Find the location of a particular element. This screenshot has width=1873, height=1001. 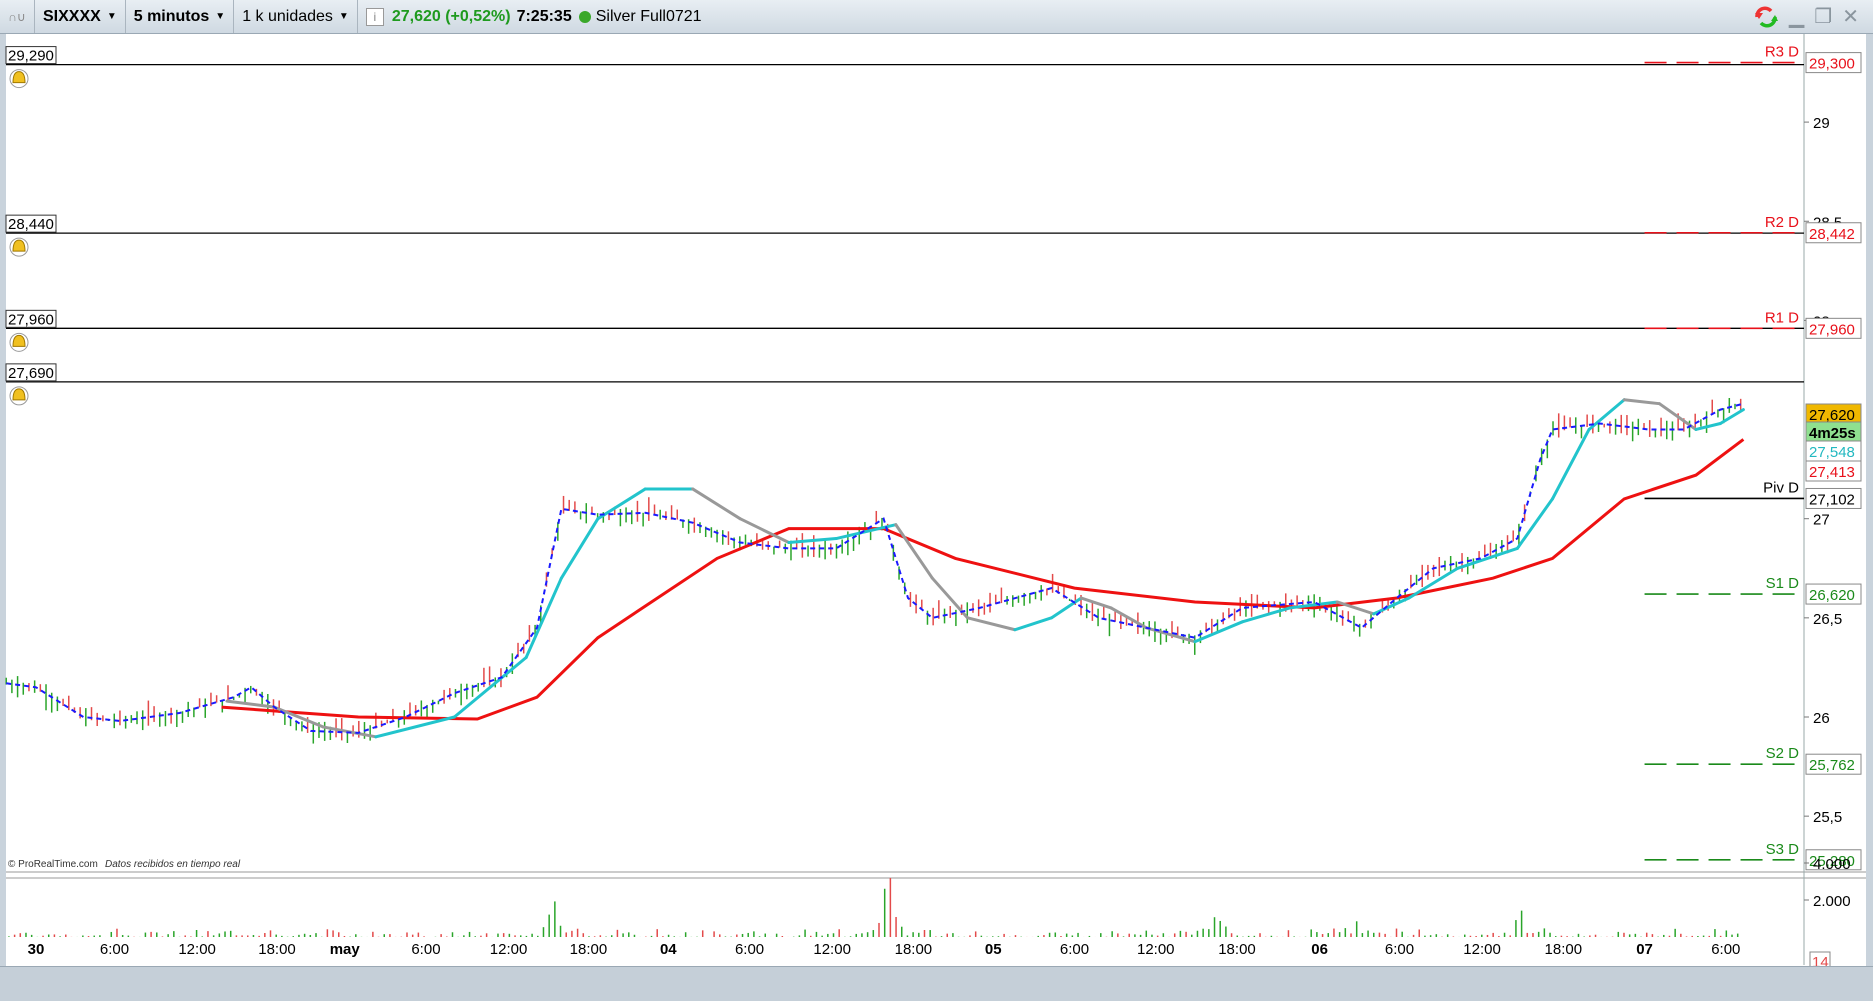

feed-status: Silver Full0721 is located at coordinates (648, 16).